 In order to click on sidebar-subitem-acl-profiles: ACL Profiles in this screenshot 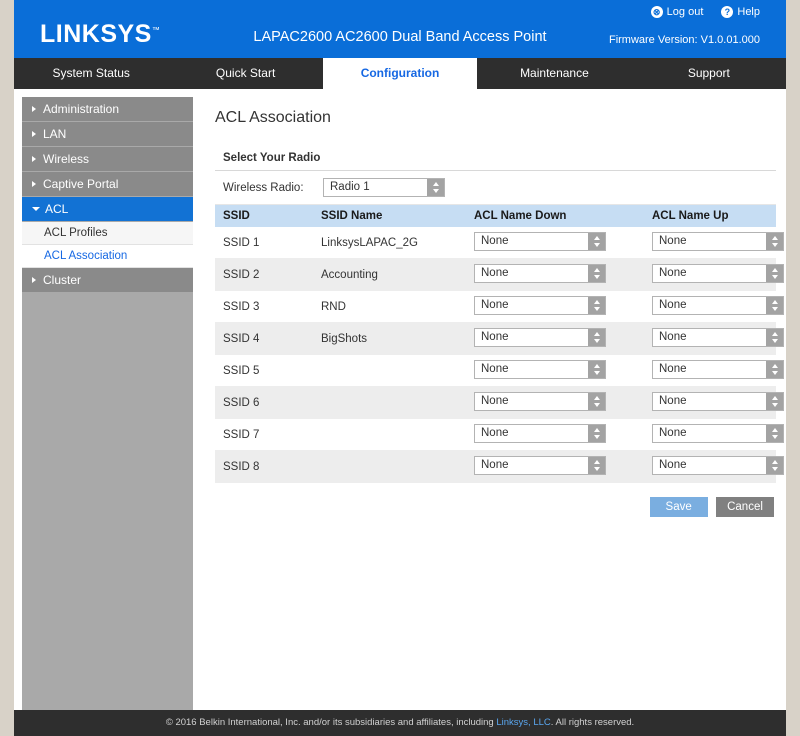, I will do `click(107, 233)`.